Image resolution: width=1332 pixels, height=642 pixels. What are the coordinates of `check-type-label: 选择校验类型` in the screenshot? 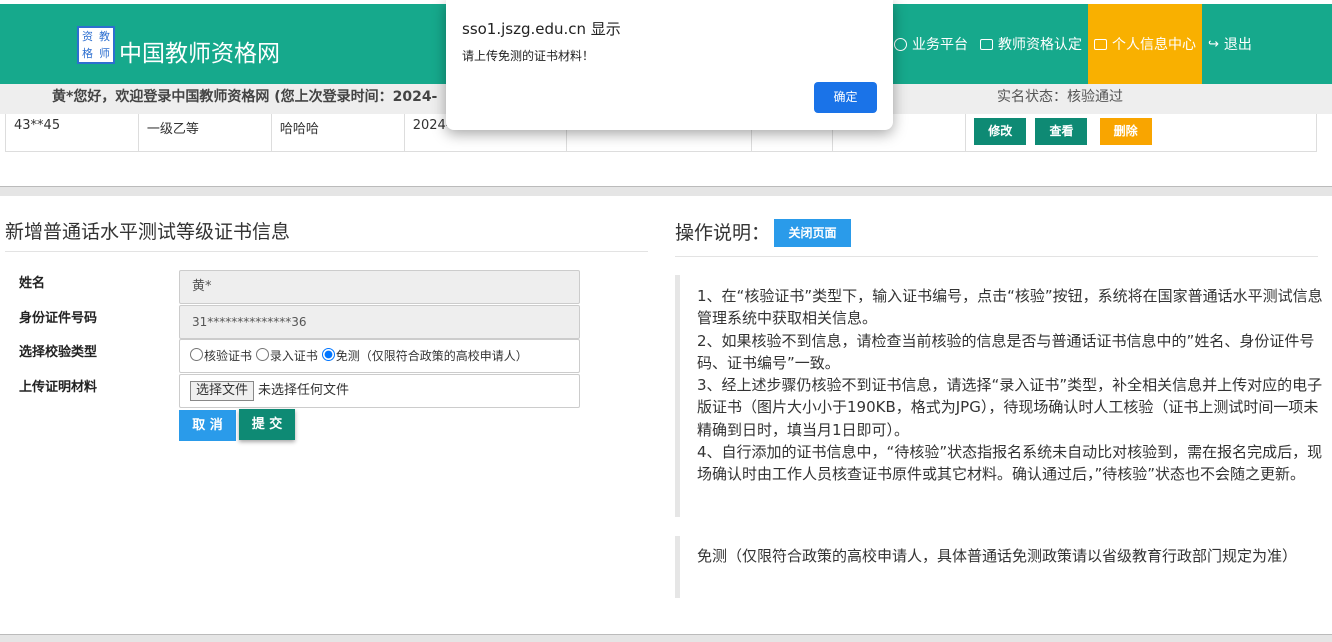 It's located at (58, 352).